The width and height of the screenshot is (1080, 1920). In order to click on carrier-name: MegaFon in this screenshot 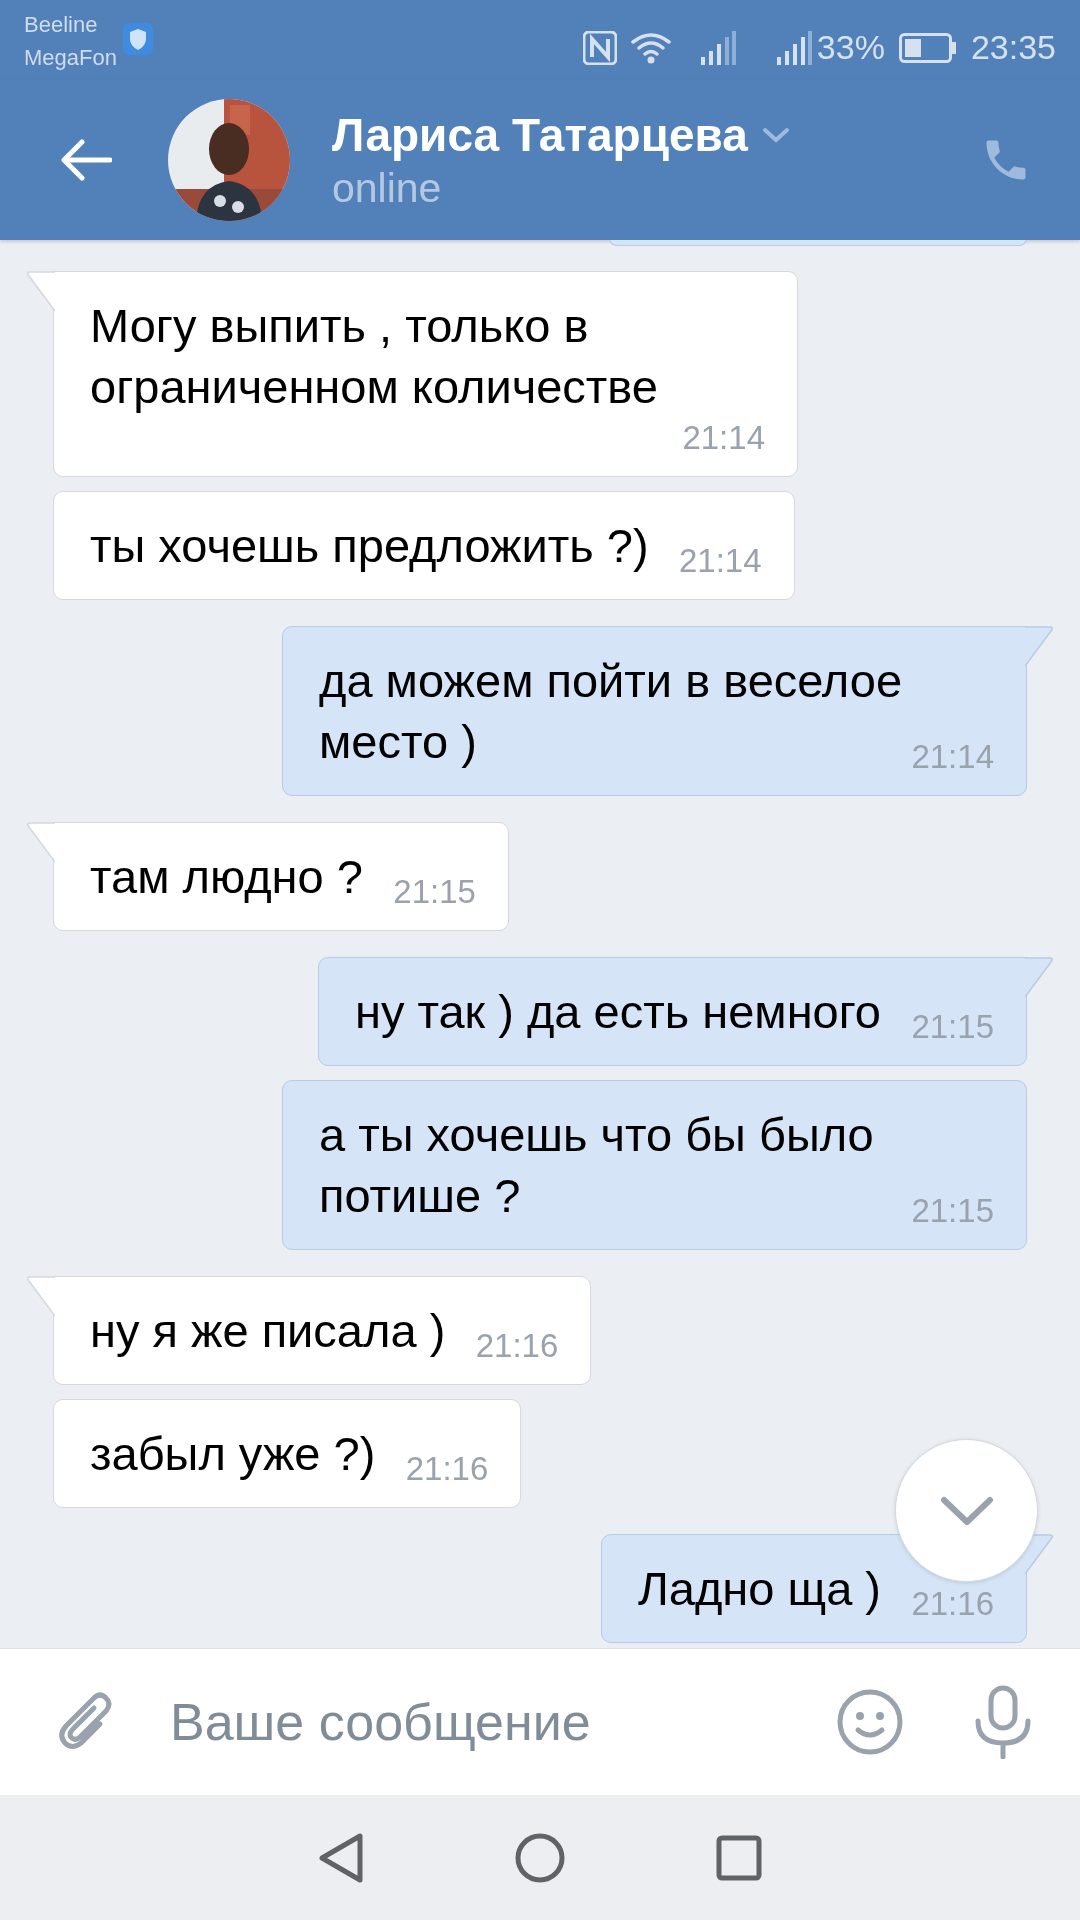, I will do `click(70, 58)`.